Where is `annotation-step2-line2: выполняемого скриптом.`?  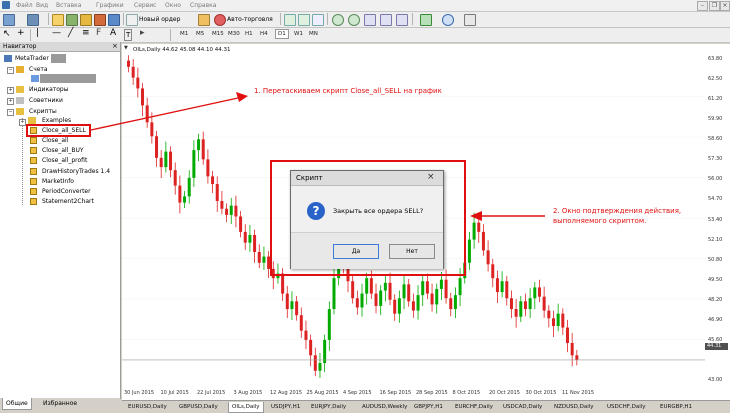
annotation-step2-line2: выполняемого скриптом. is located at coordinates (600, 221).